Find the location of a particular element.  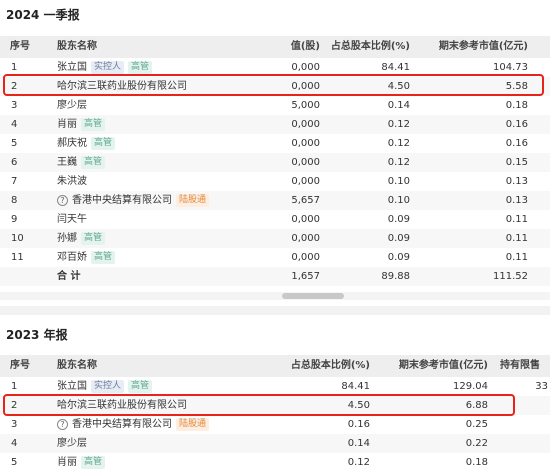

shareholder-name-cell: 闫天午 is located at coordinates (167, 219).